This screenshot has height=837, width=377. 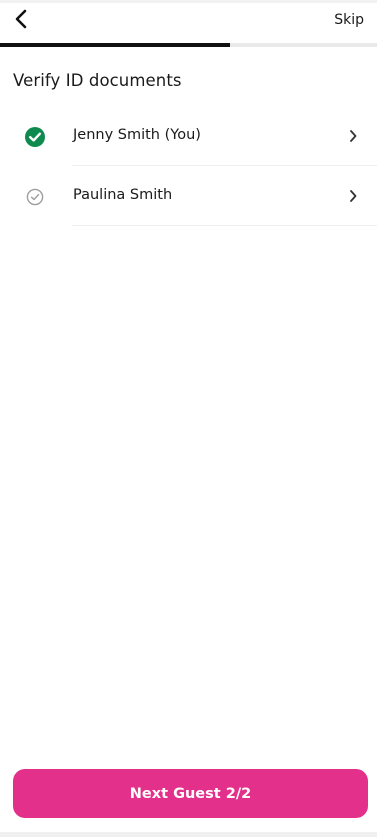 I want to click on footer: Next Guest 2/2, so click(x=188, y=797).